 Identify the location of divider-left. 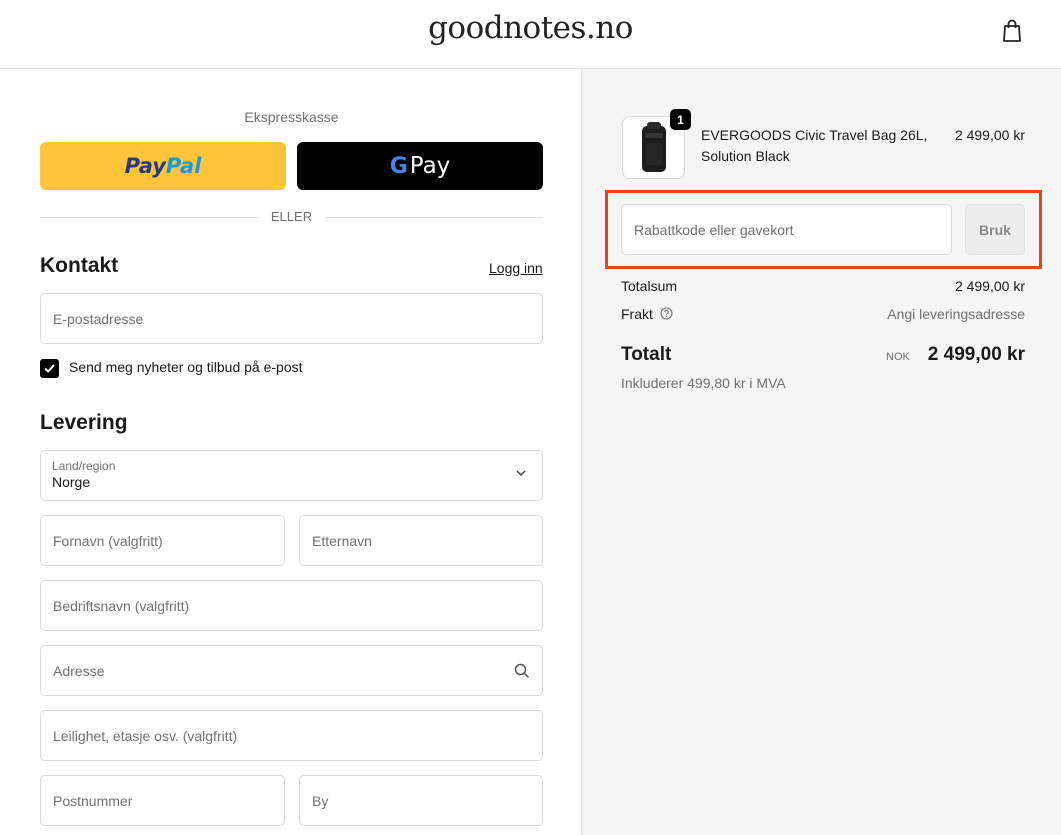
(149, 217).